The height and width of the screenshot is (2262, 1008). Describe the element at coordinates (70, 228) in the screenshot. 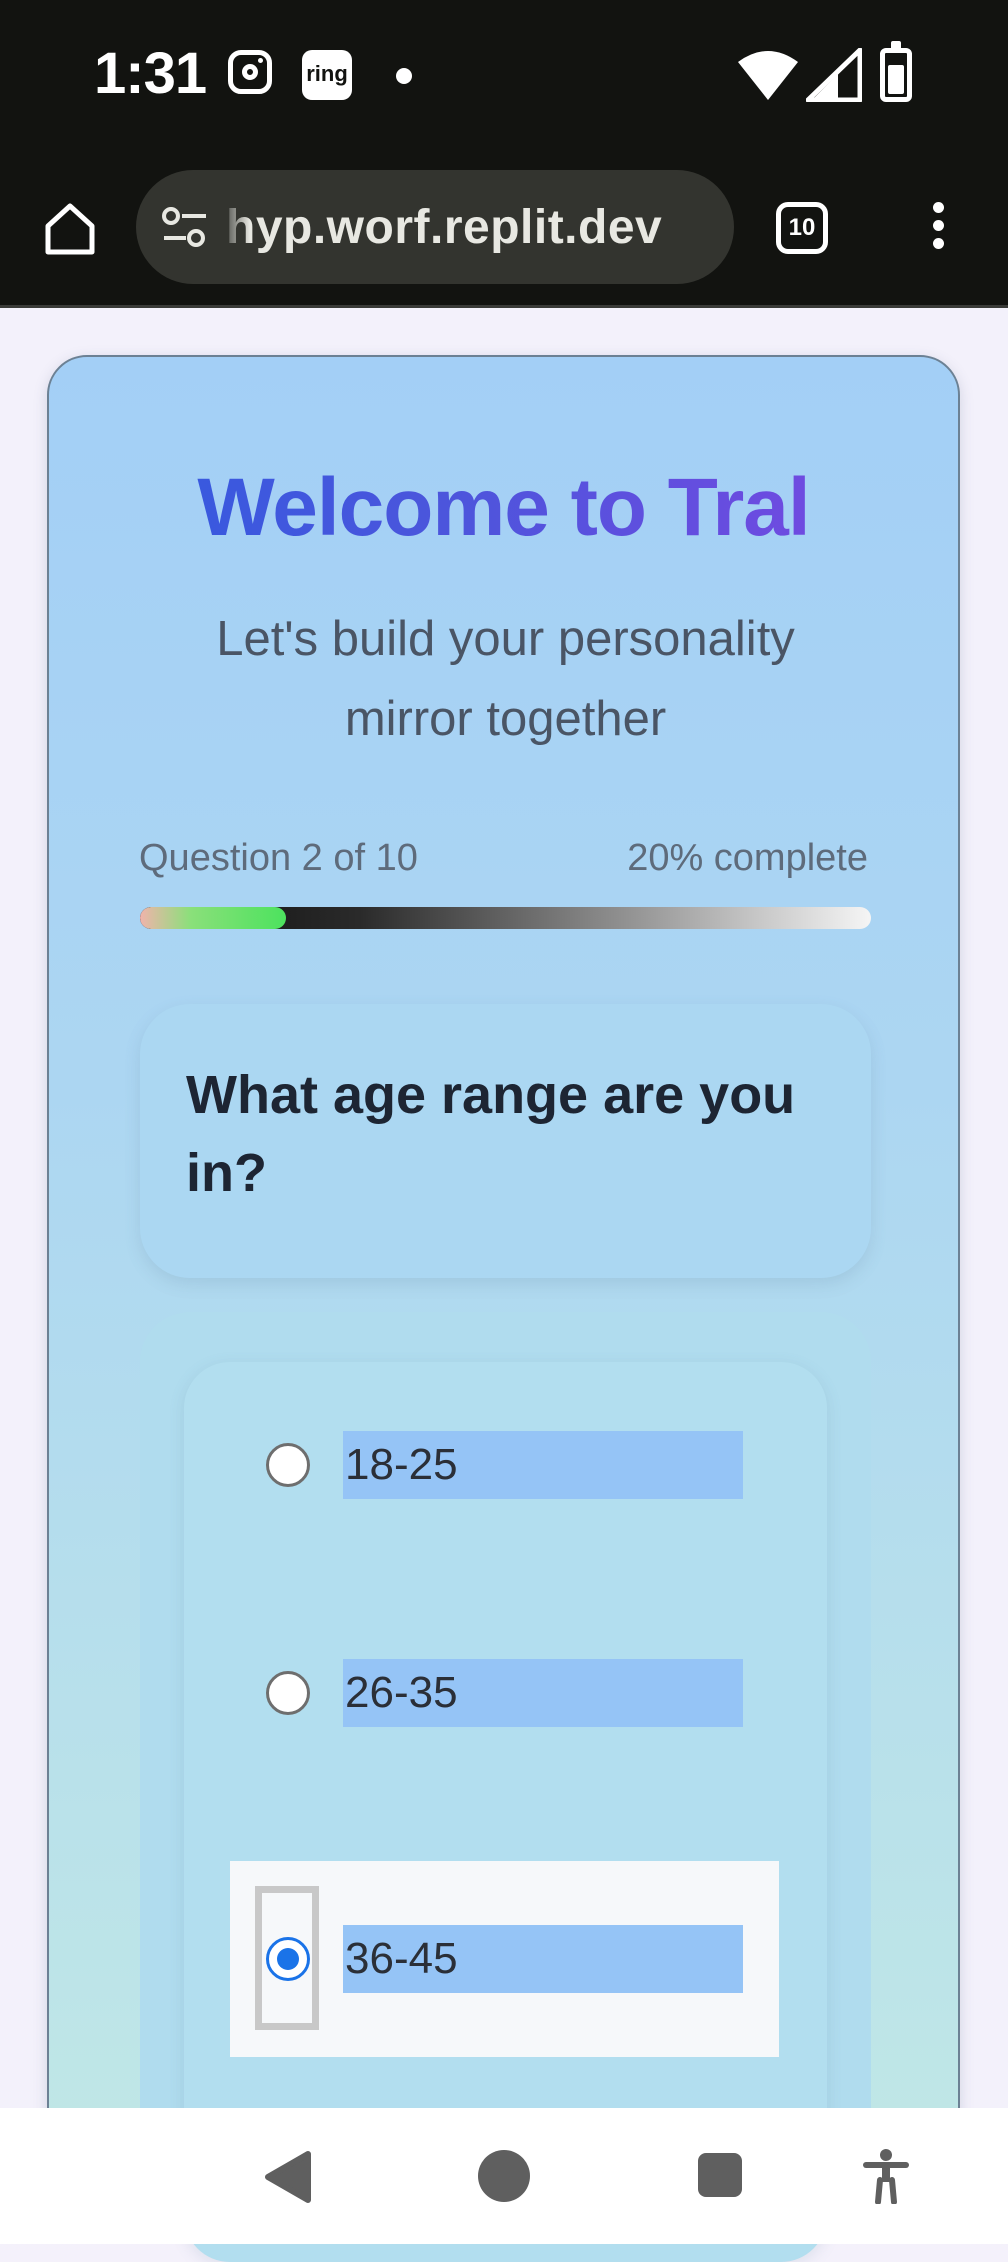

I see `home-icon` at that location.